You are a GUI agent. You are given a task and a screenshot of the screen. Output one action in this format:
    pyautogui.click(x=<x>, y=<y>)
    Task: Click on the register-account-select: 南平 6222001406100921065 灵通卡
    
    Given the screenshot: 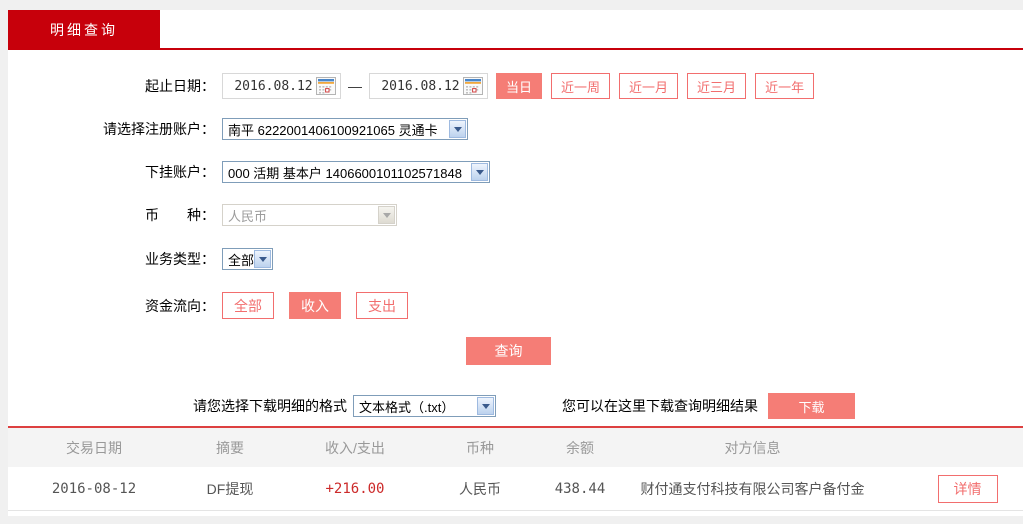 What is the action you would take?
    pyautogui.click(x=345, y=129)
    